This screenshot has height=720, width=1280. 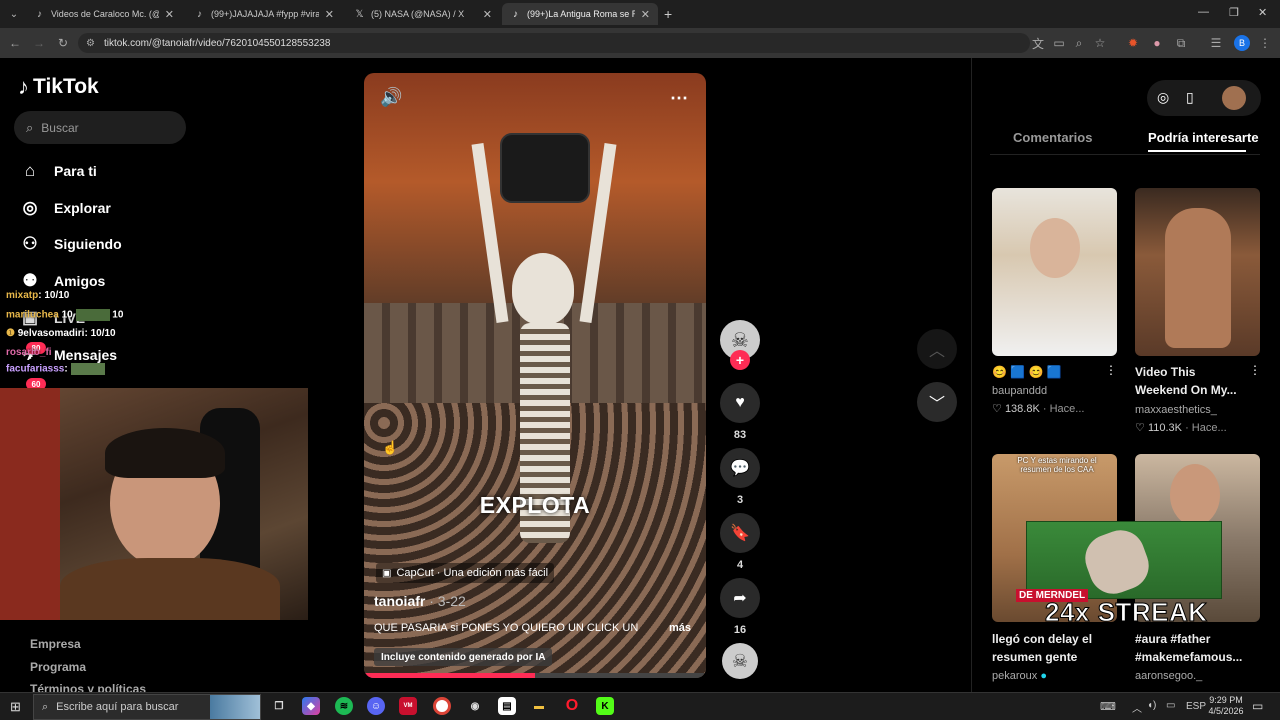 I want to click on card-title: llegó con delay el resumen gente, so click(x=1052, y=648).